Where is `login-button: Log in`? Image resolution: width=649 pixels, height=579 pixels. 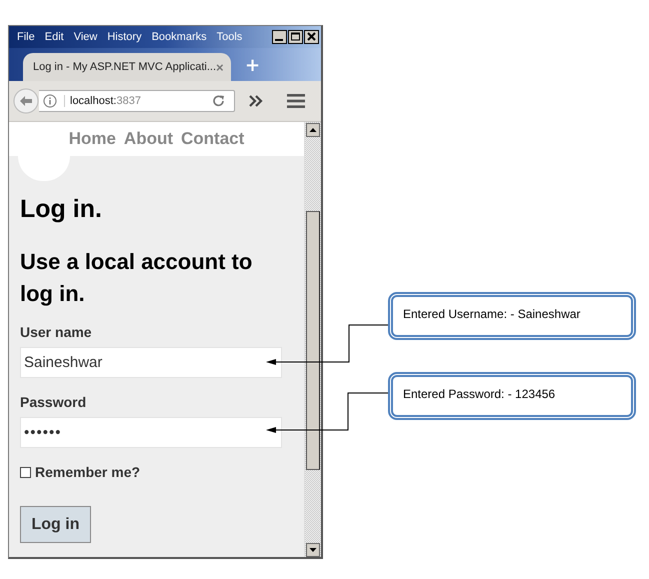 login-button: Log in is located at coordinates (55, 524).